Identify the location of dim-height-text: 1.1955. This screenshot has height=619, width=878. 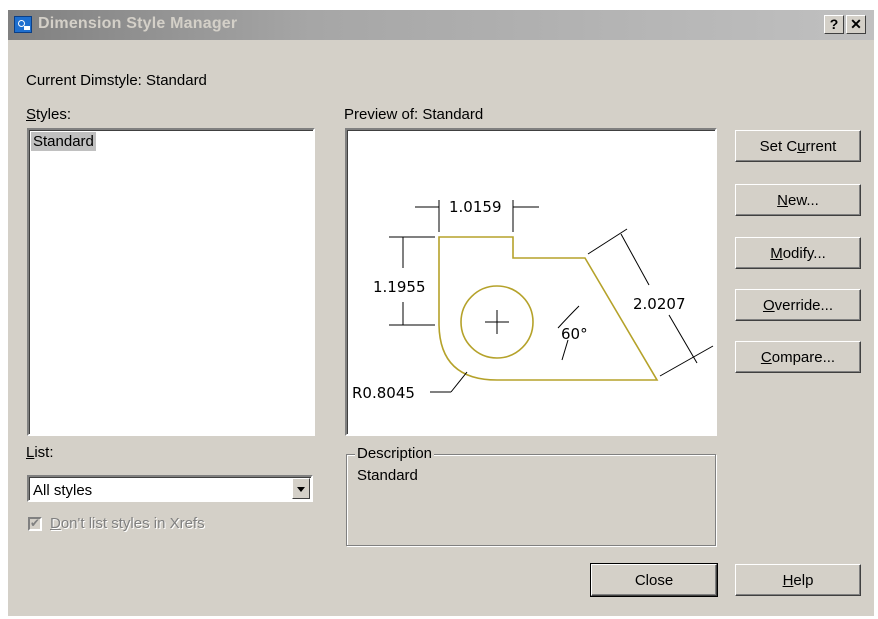
(399, 287).